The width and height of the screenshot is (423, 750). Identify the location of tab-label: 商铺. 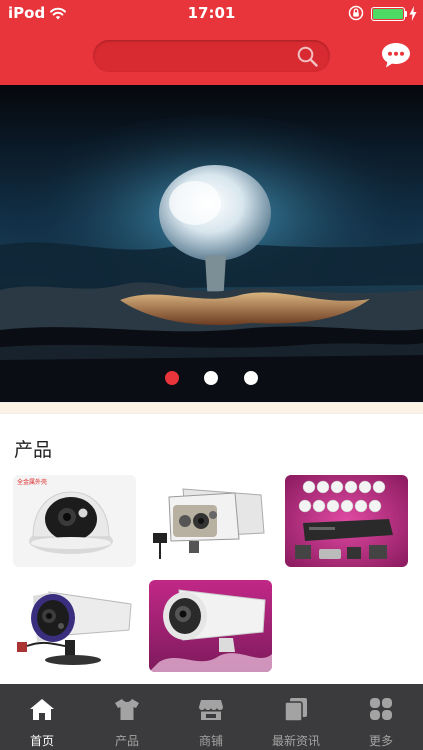
(210, 741).